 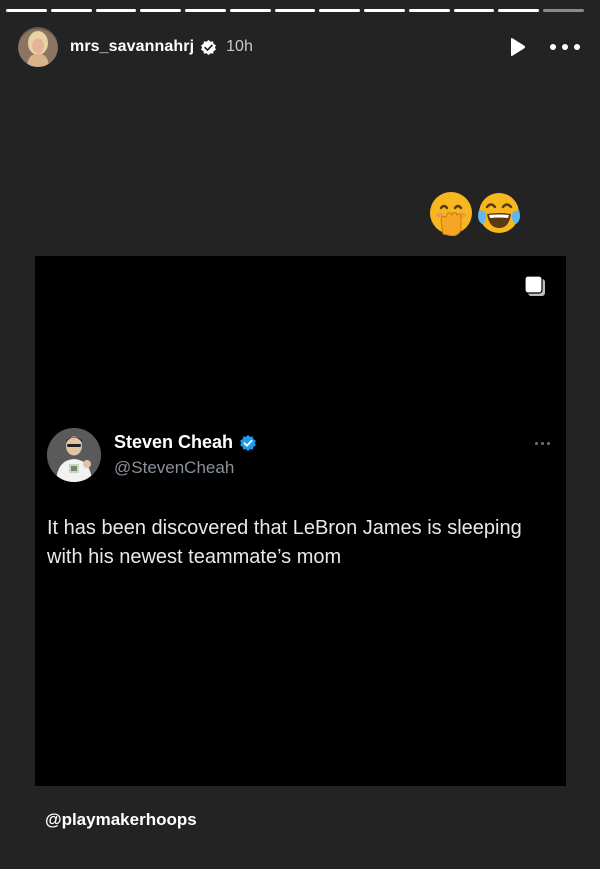 I want to click on tweet-author-name: Steven Cheah, so click(x=185, y=442).